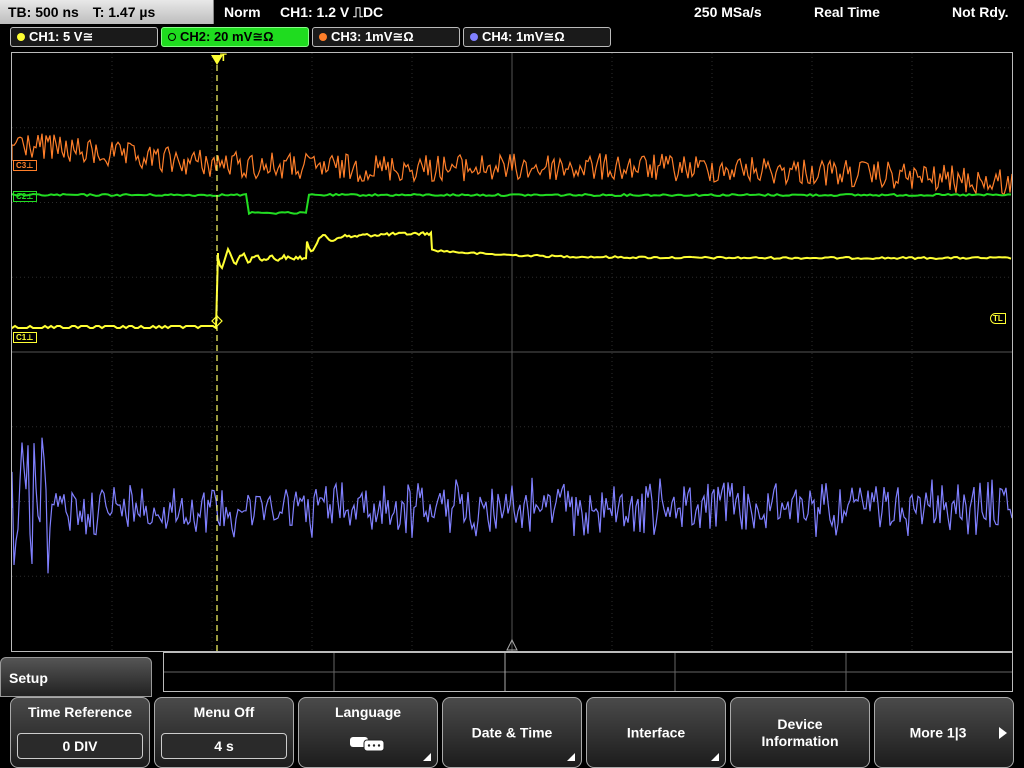  Describe the element at coordinates (79, 712) in the screenshot. I see `time-reference-label: Time Reference` at that location.